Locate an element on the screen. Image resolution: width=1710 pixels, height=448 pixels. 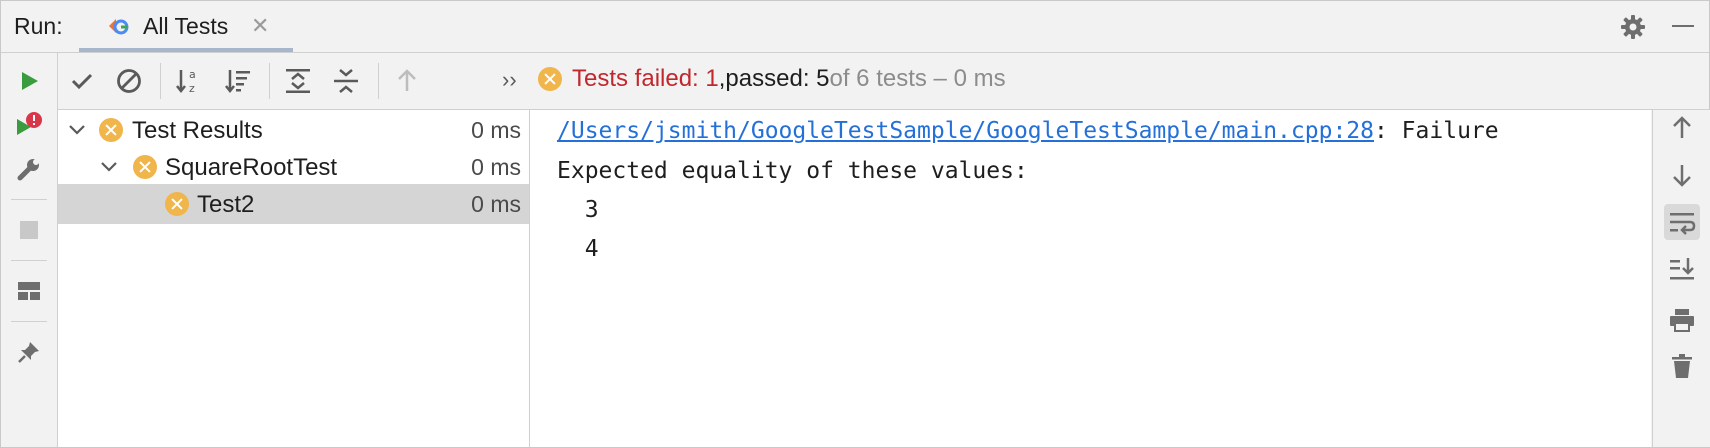
layout-button is located at coordinates (29, 291).